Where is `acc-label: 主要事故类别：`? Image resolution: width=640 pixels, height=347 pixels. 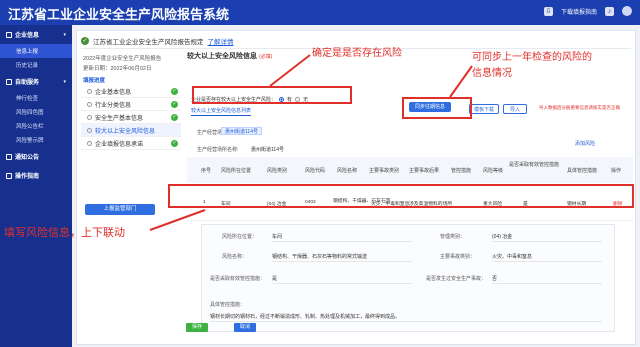
acc-label: 主要事故类别： is located at coordinates (458, 257).